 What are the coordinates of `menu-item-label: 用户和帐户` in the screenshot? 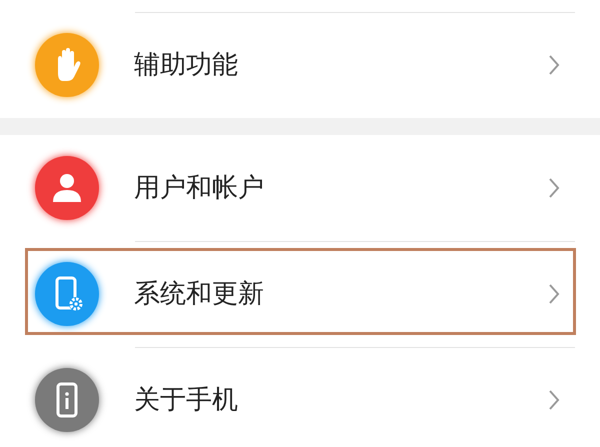 It's located at (341, 188).